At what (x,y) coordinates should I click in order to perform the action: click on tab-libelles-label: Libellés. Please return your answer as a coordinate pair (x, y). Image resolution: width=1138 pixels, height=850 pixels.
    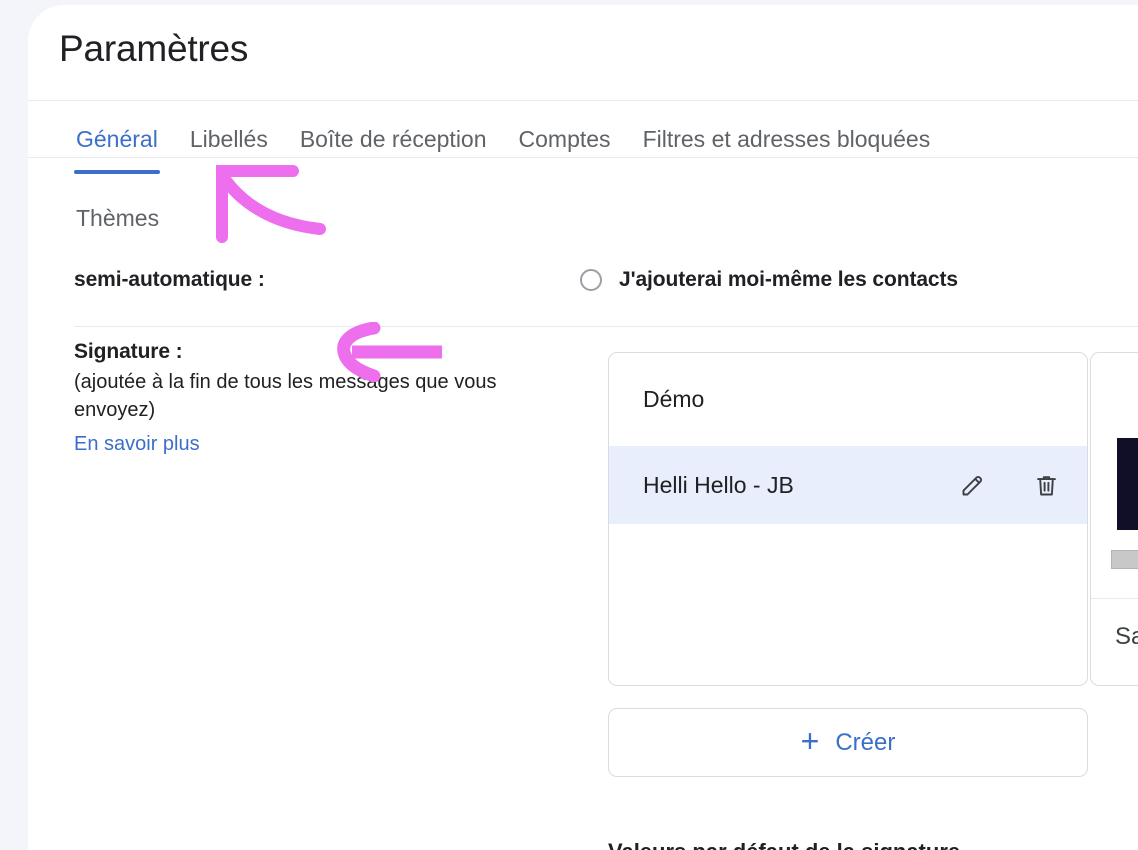
    Looking at the image, I should click on (228, 139).